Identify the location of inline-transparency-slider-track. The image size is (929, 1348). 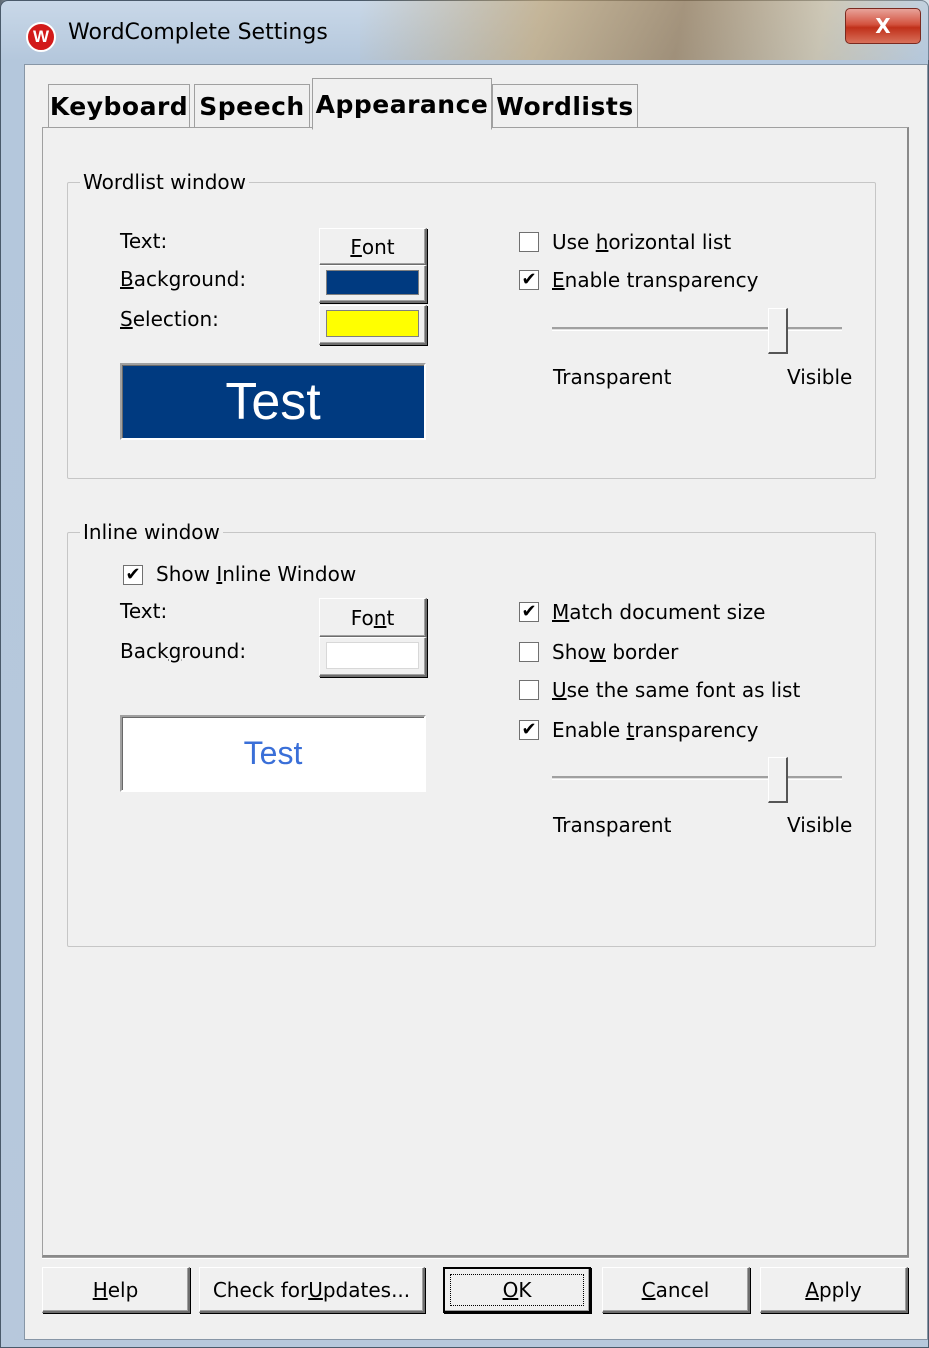
(697, 778).